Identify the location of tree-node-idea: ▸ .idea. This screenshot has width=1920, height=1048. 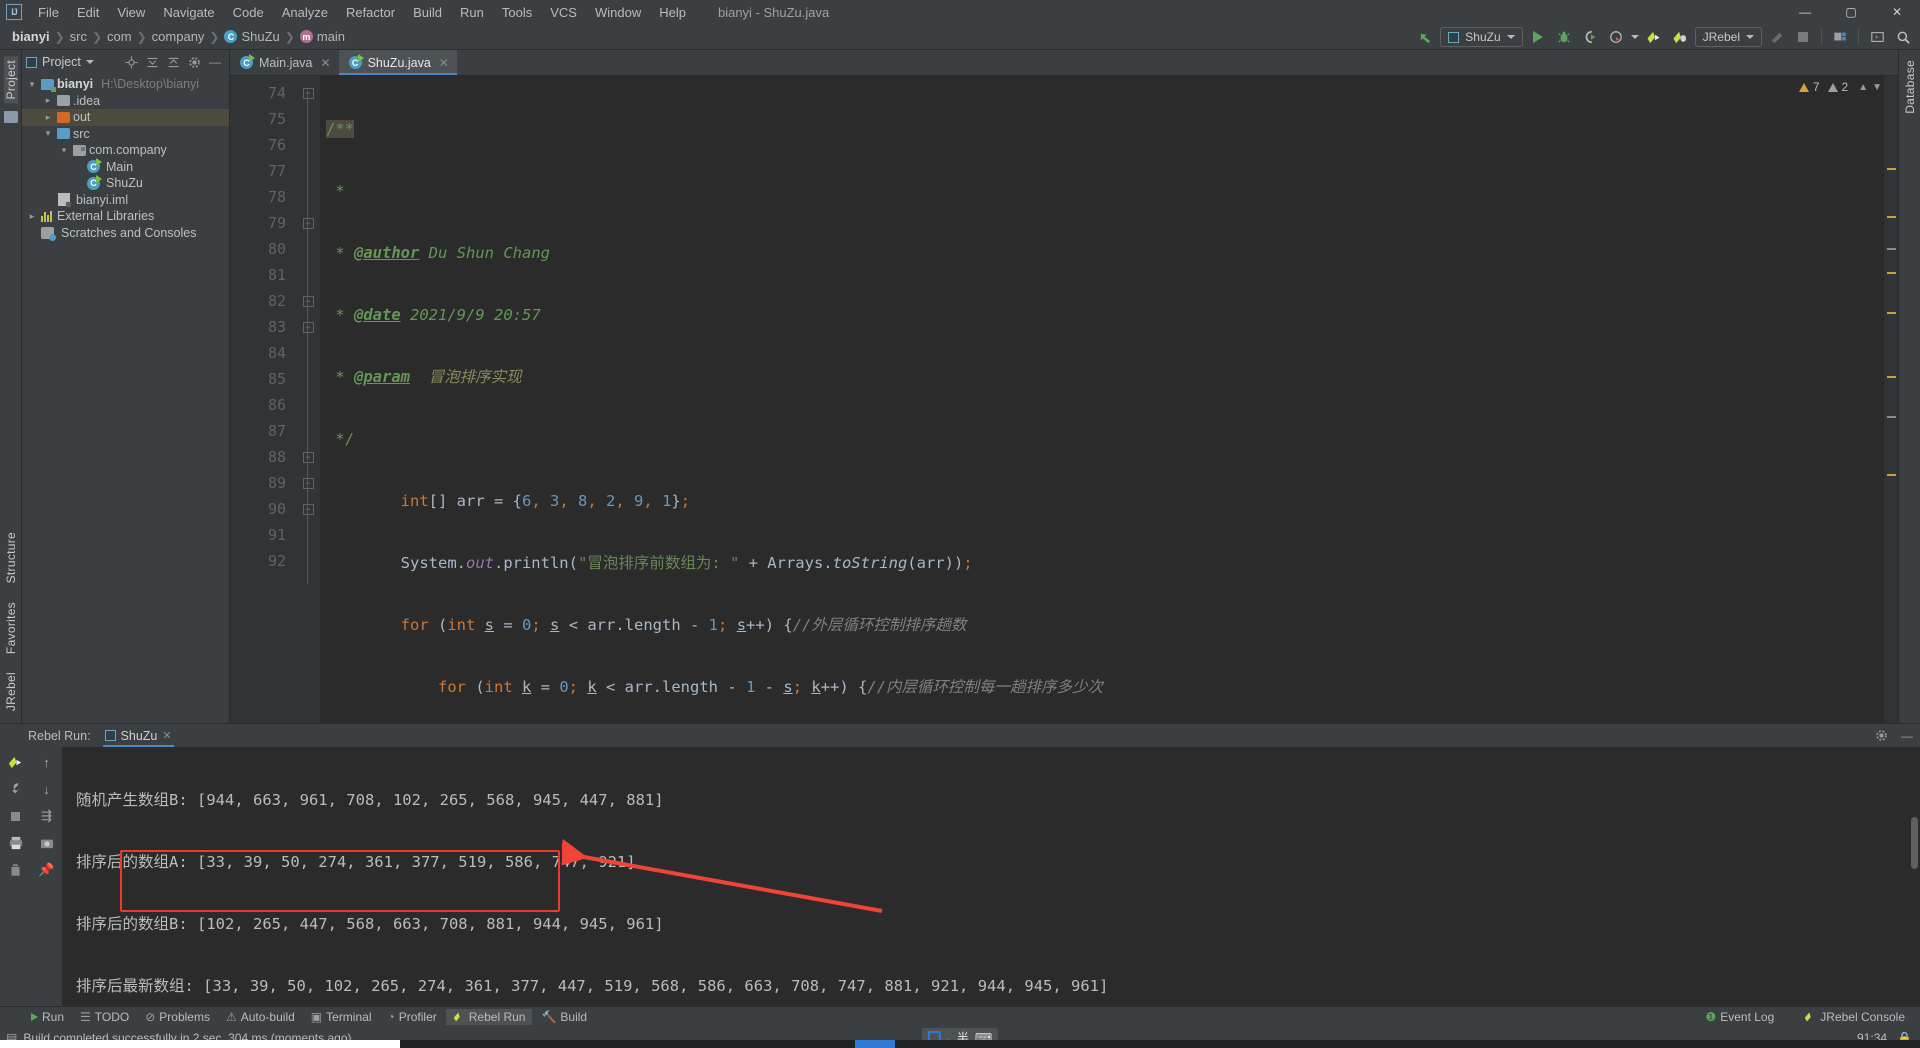
(125, 101).